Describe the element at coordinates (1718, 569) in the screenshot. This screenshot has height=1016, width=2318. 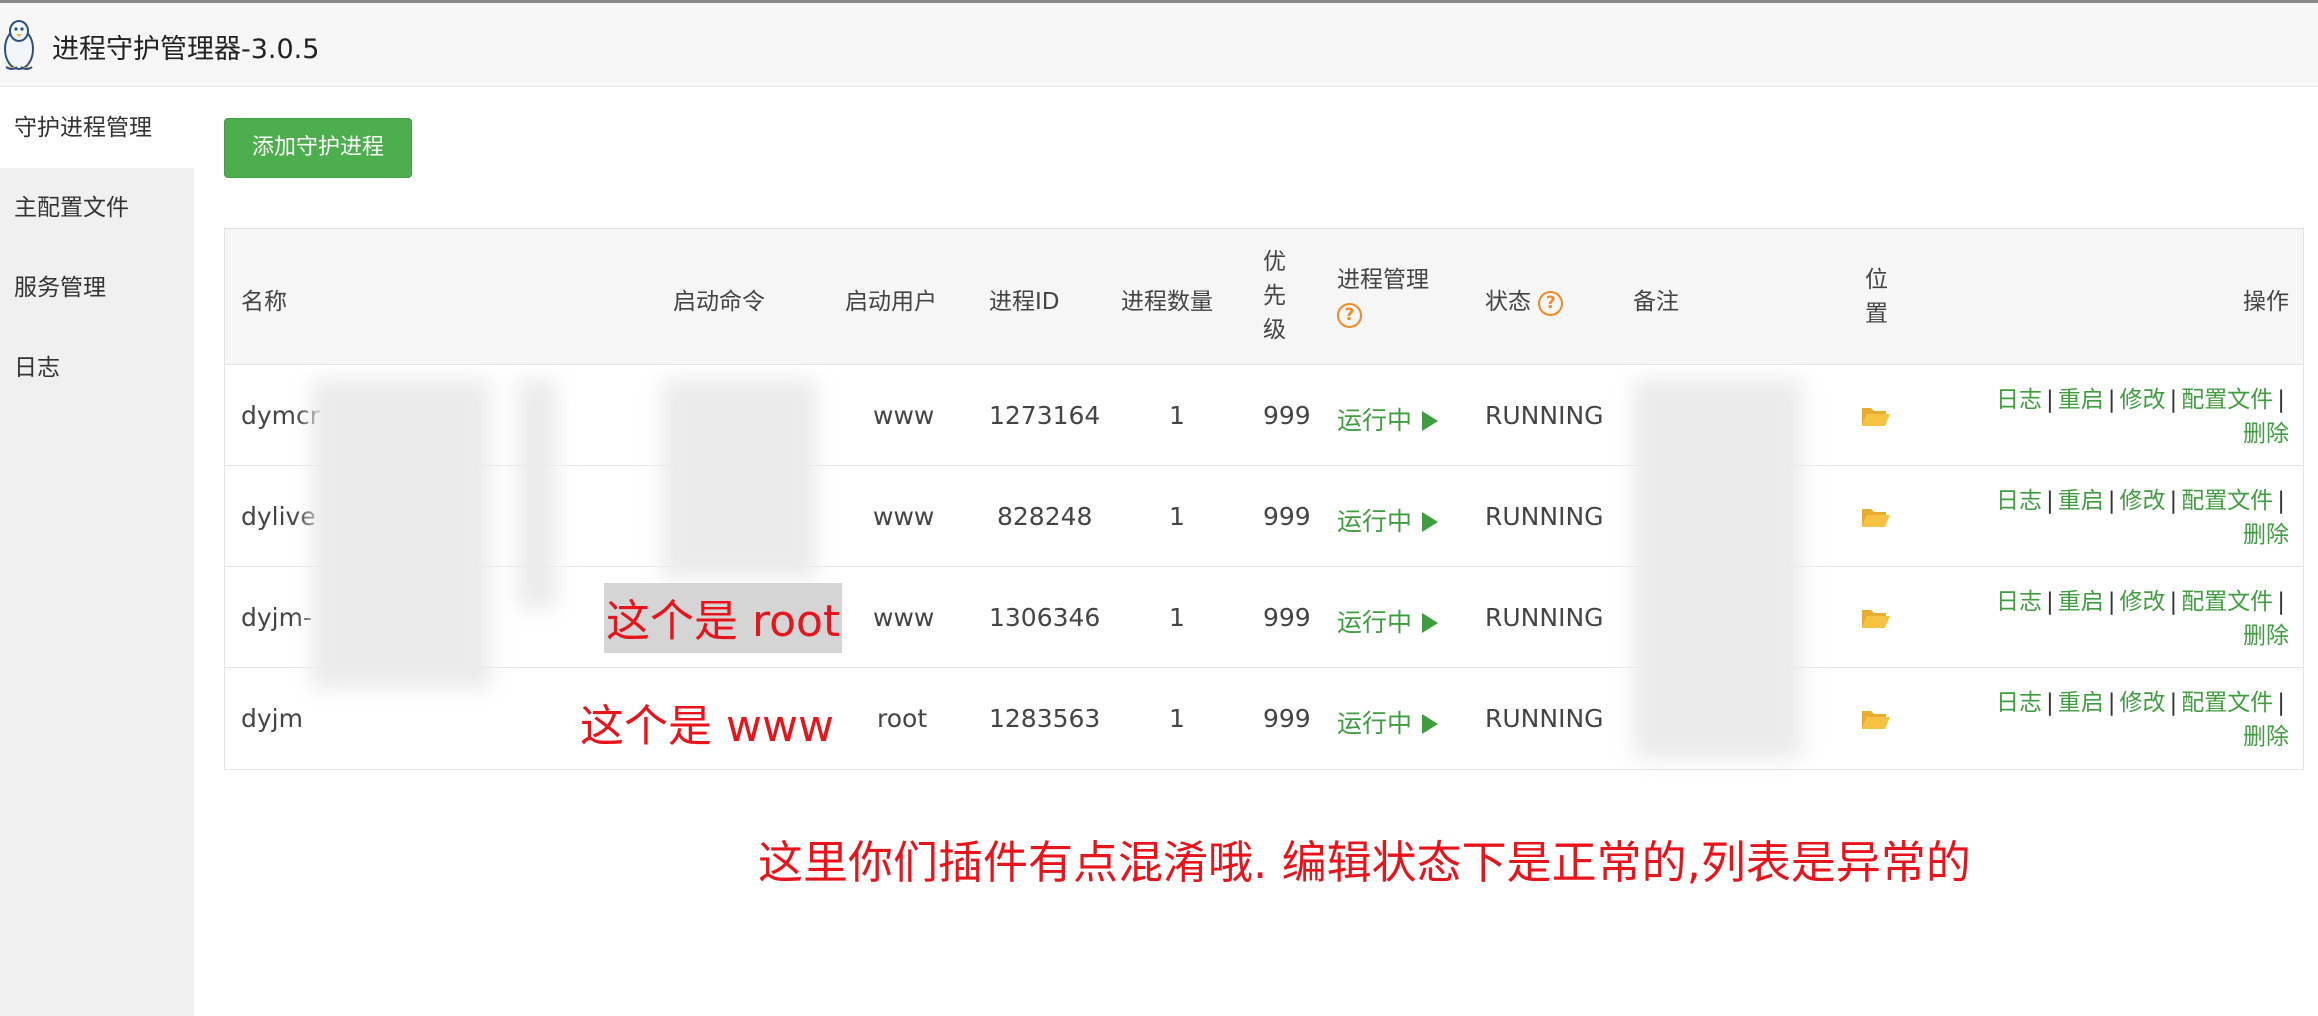
I see `redacted-note-area` at that location.